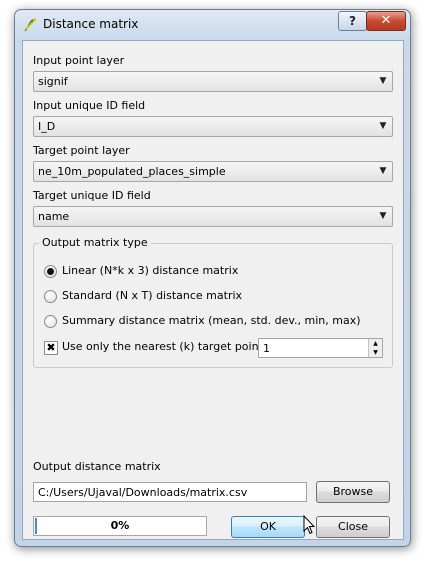 The width and height of the screenshot is (429, 566). Describe the element at coordinates (92, 195) in the screenshot. I see `target-unique-id-label: Target unique ID field` at that location.